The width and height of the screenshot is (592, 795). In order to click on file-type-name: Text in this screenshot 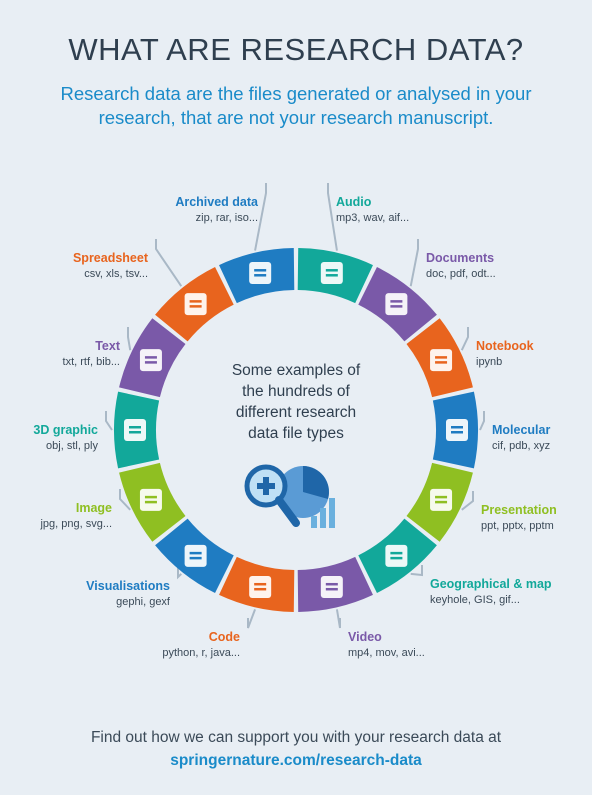, I will do `click(108, 346)`.